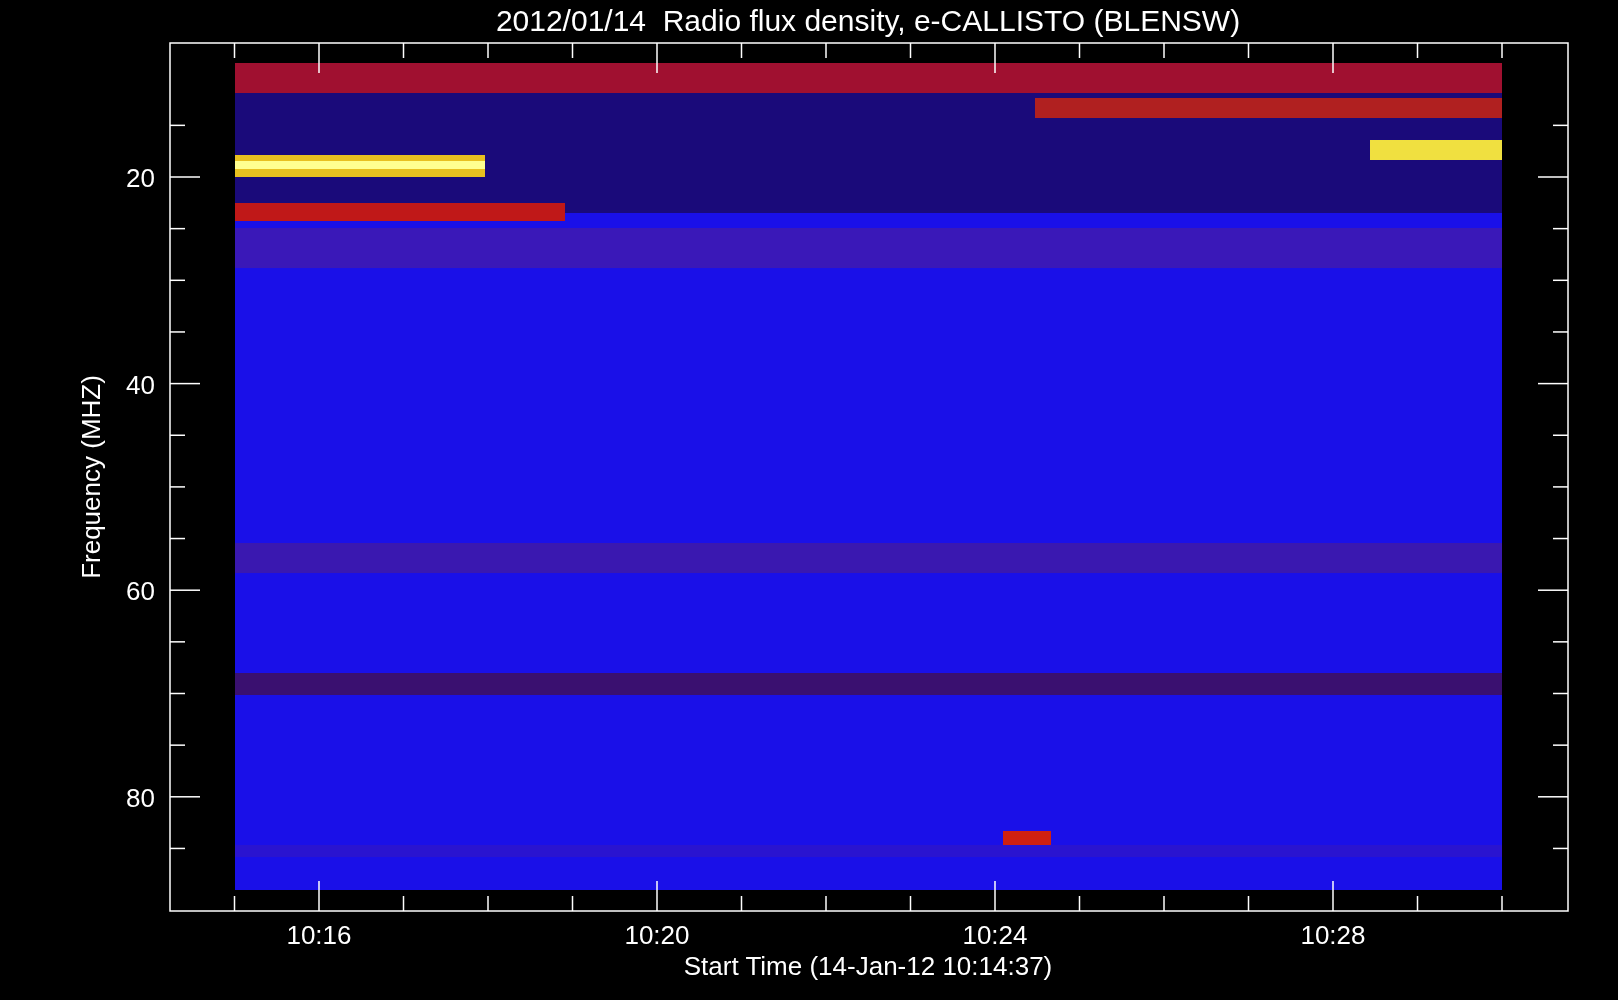 This screenshot has height=1000, width=1618. What do you see at coordinates (868, 20) in the screenshot?
I see `plot-title: 2012/01/14 Radio flux density, e-CALLISTO (BLENSW)` at bounding box center [868, 20].